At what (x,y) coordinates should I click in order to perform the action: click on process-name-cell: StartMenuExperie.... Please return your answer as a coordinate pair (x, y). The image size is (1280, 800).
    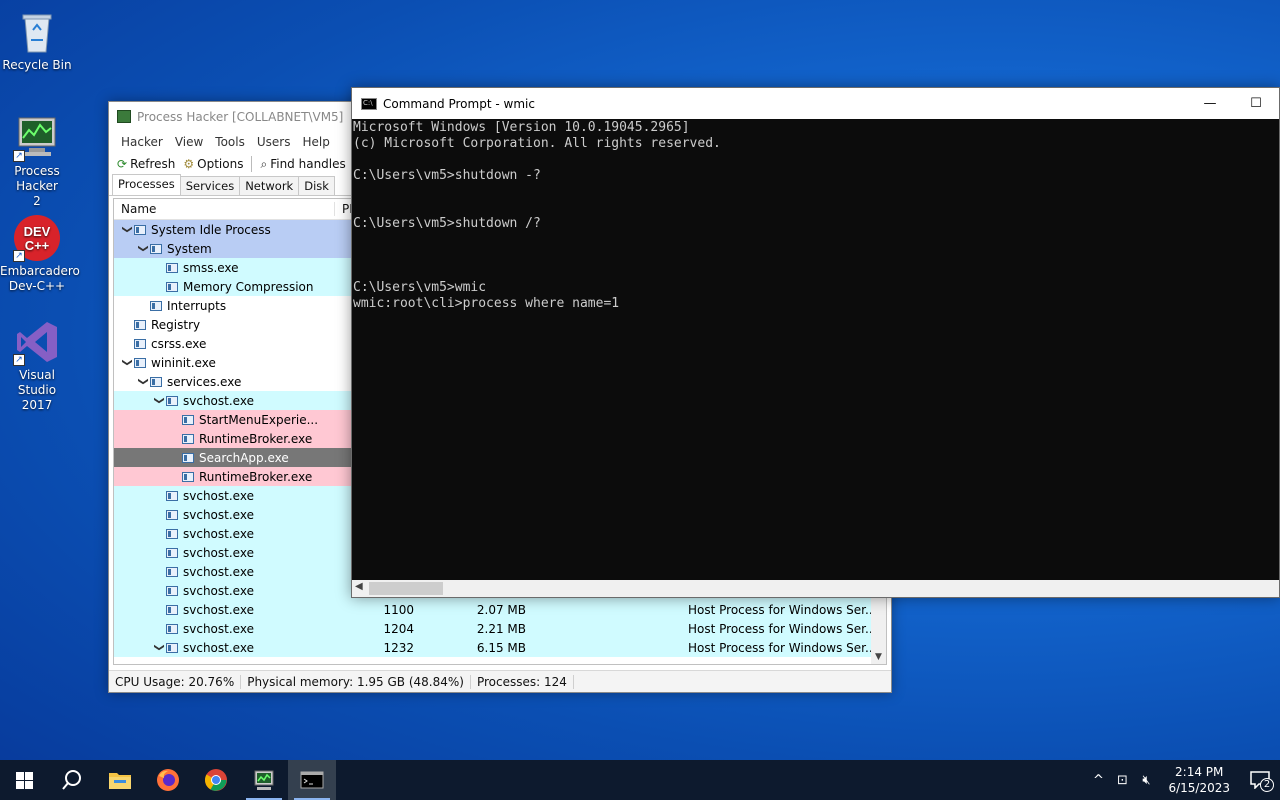
    Looking at the image, I should click on (234, 420).